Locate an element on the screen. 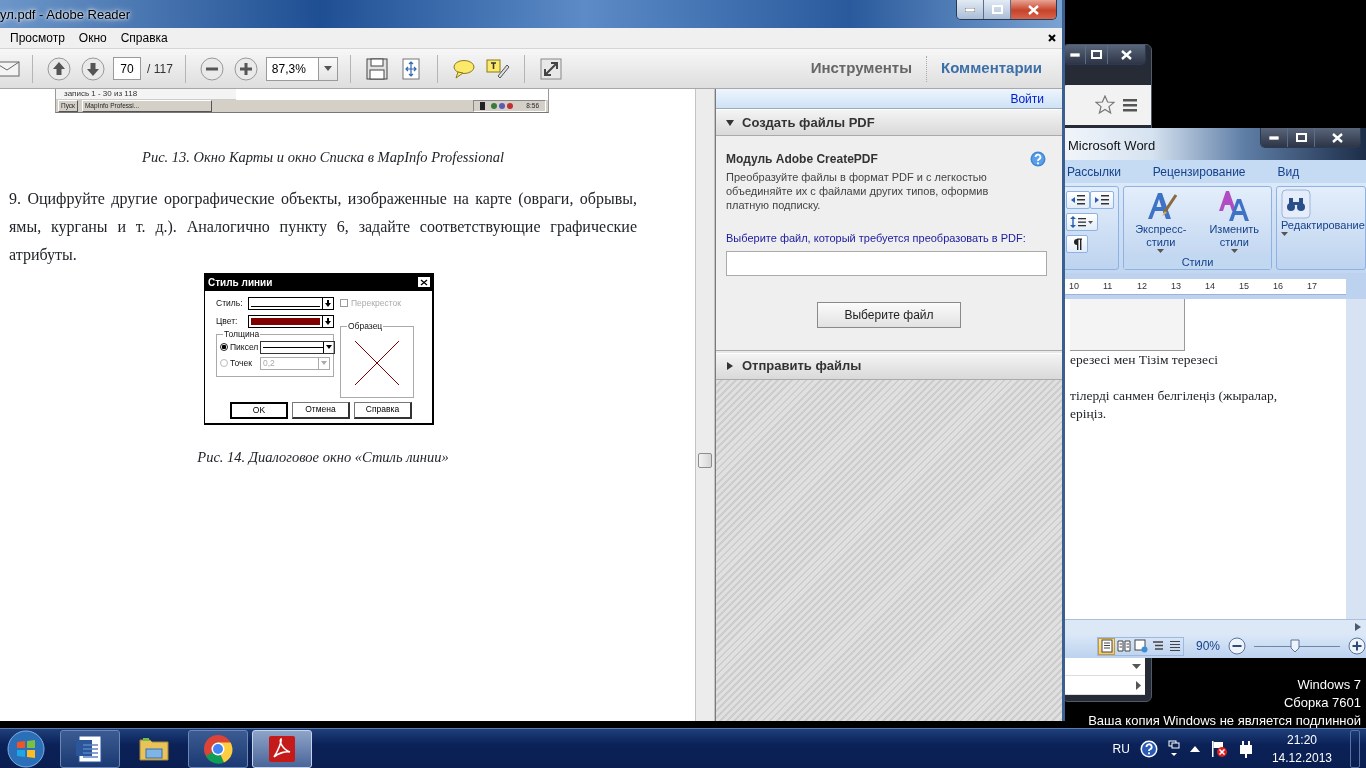  document-text: еріңіз. is located at coordinates (1089, 414).